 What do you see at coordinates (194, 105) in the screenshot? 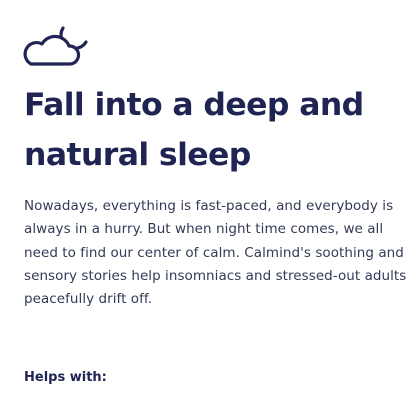
I see `title-line: Fall into a deep and` at bounding box center [194, 105].